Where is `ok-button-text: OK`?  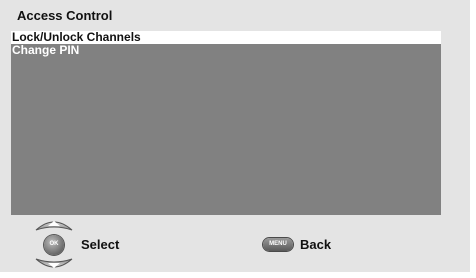 ok-button-text: OK is located at coordinates (54, 244).